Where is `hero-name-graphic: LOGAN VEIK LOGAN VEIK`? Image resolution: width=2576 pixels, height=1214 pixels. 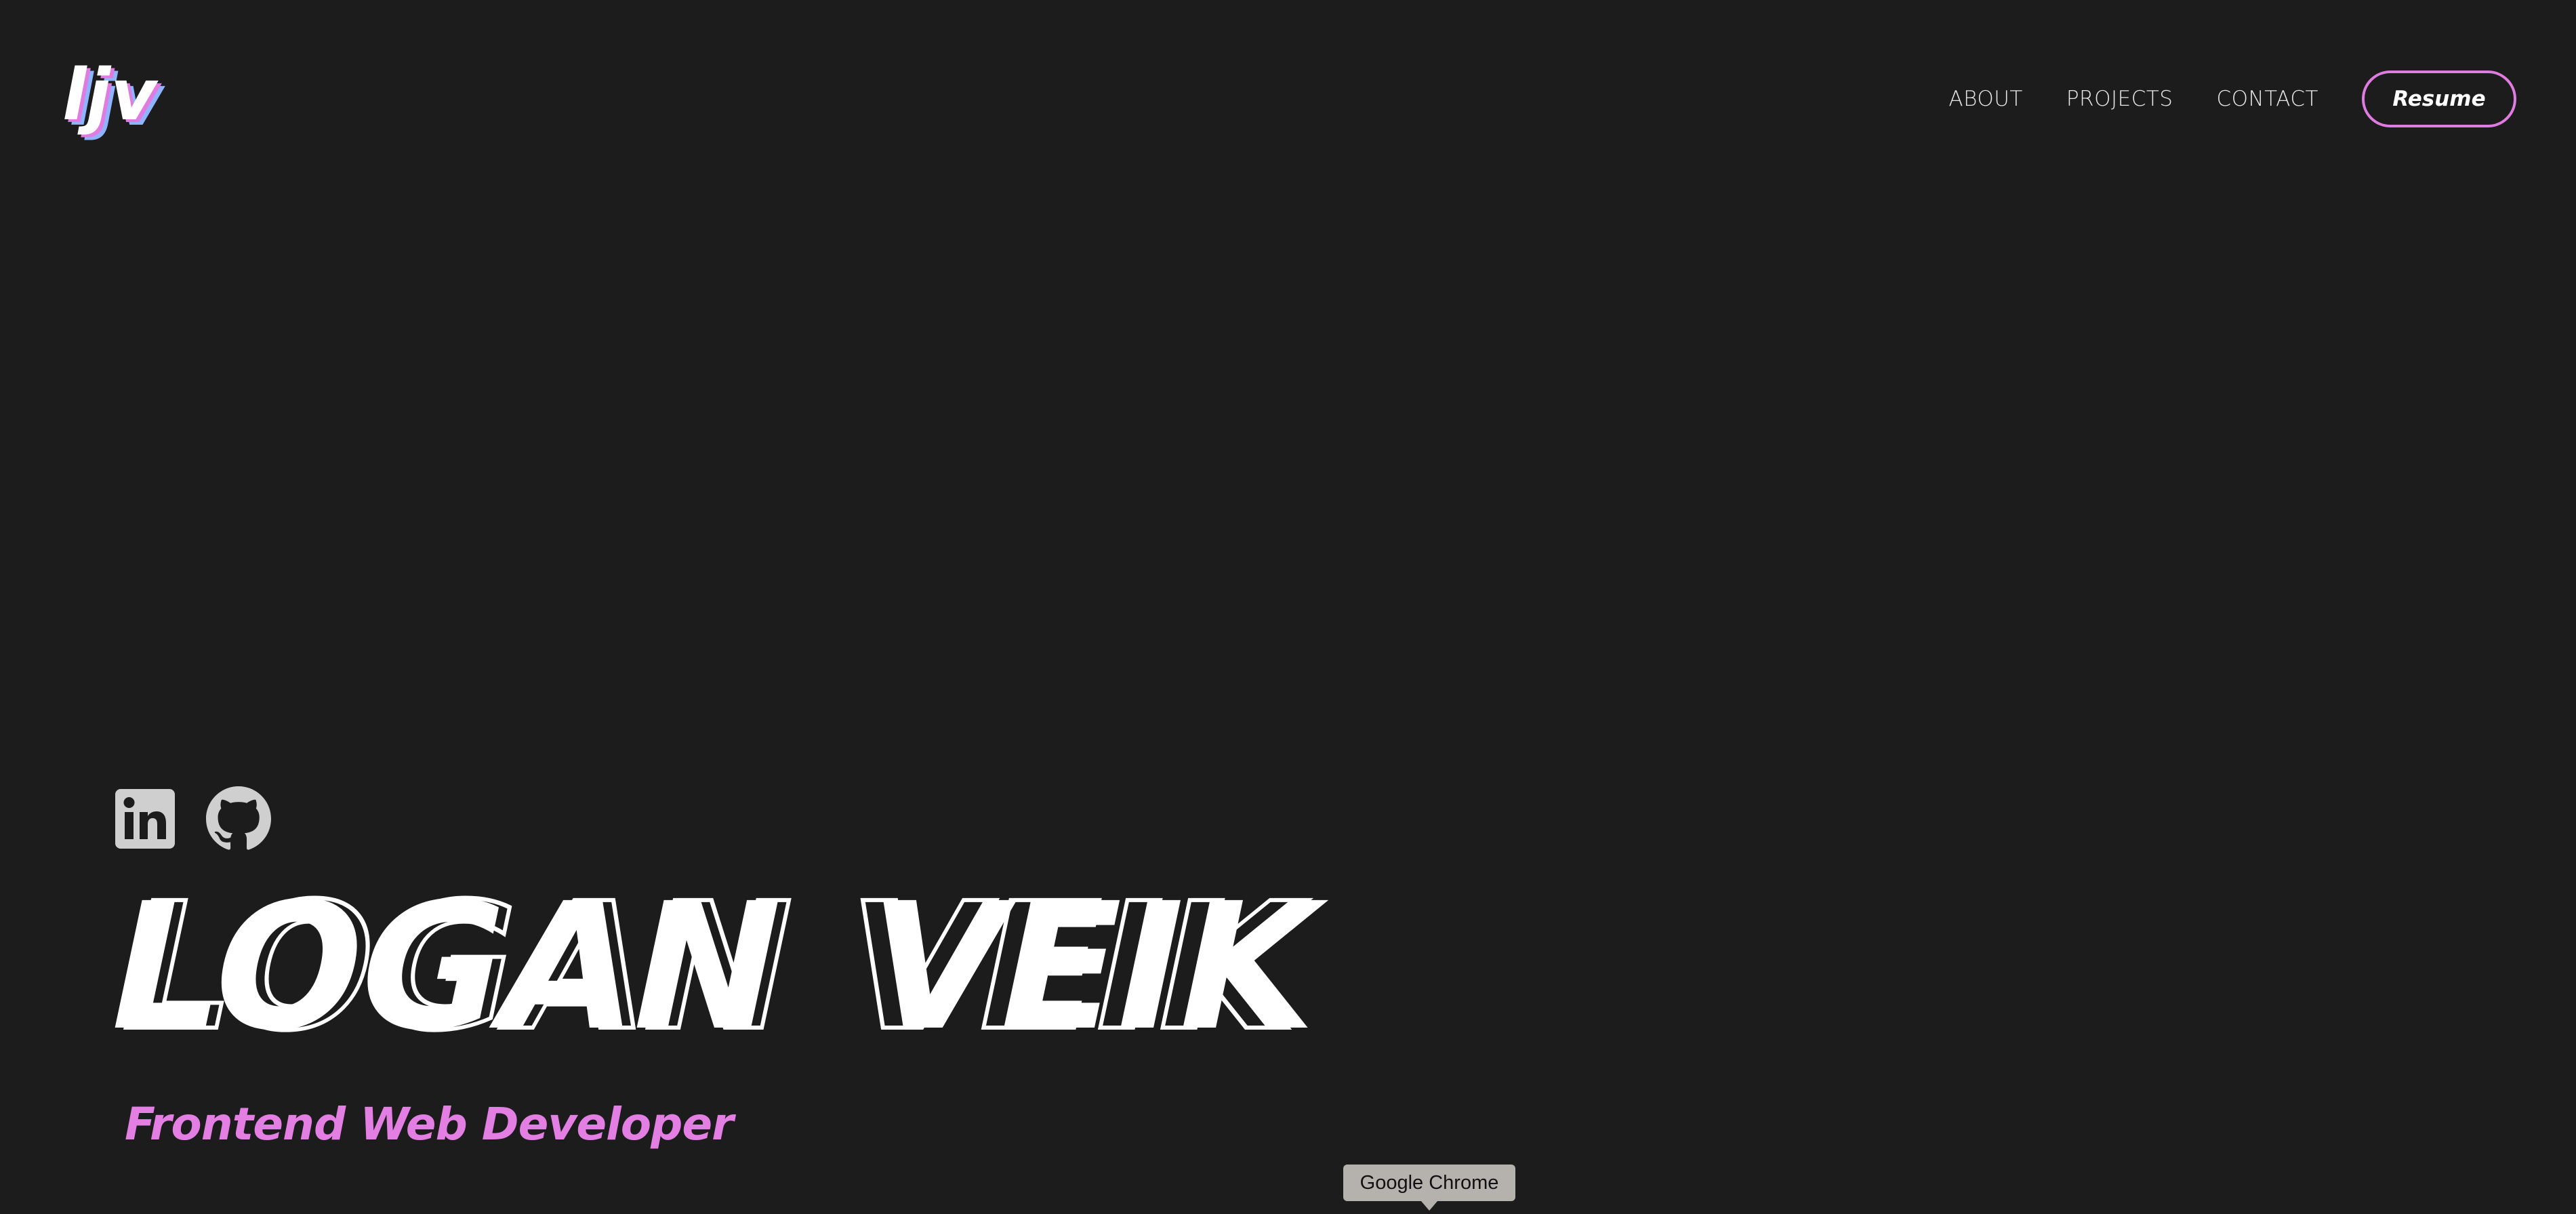 hero-name-graphic: LOGAN VEIK LOGAN VEIK is located at coordinates (716, 968).